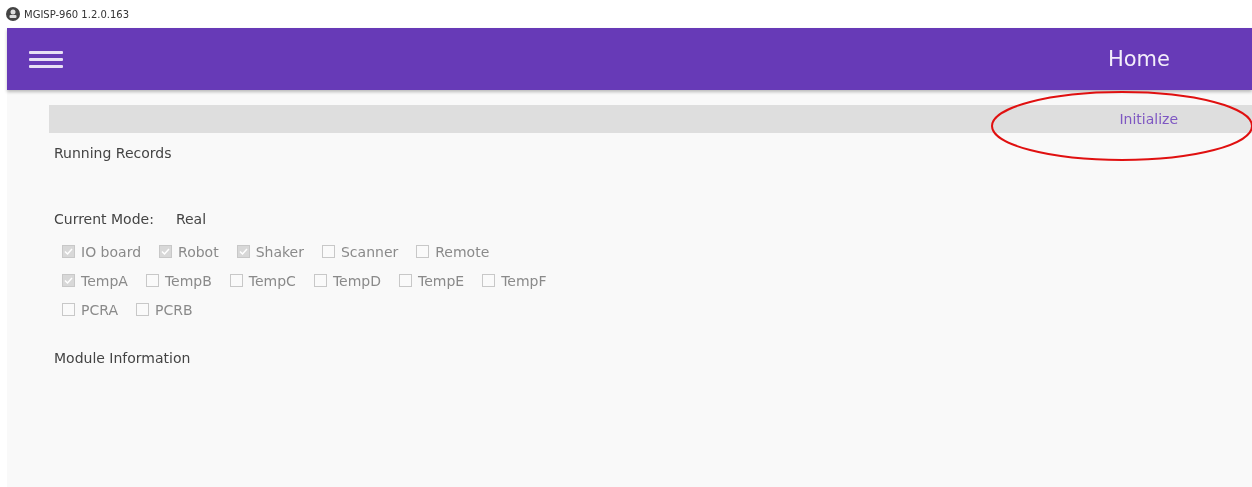 Image resolution: width=1252 pixels, height=487 pixels. I want to click on section-heading: Running Records, so click(113, 153).